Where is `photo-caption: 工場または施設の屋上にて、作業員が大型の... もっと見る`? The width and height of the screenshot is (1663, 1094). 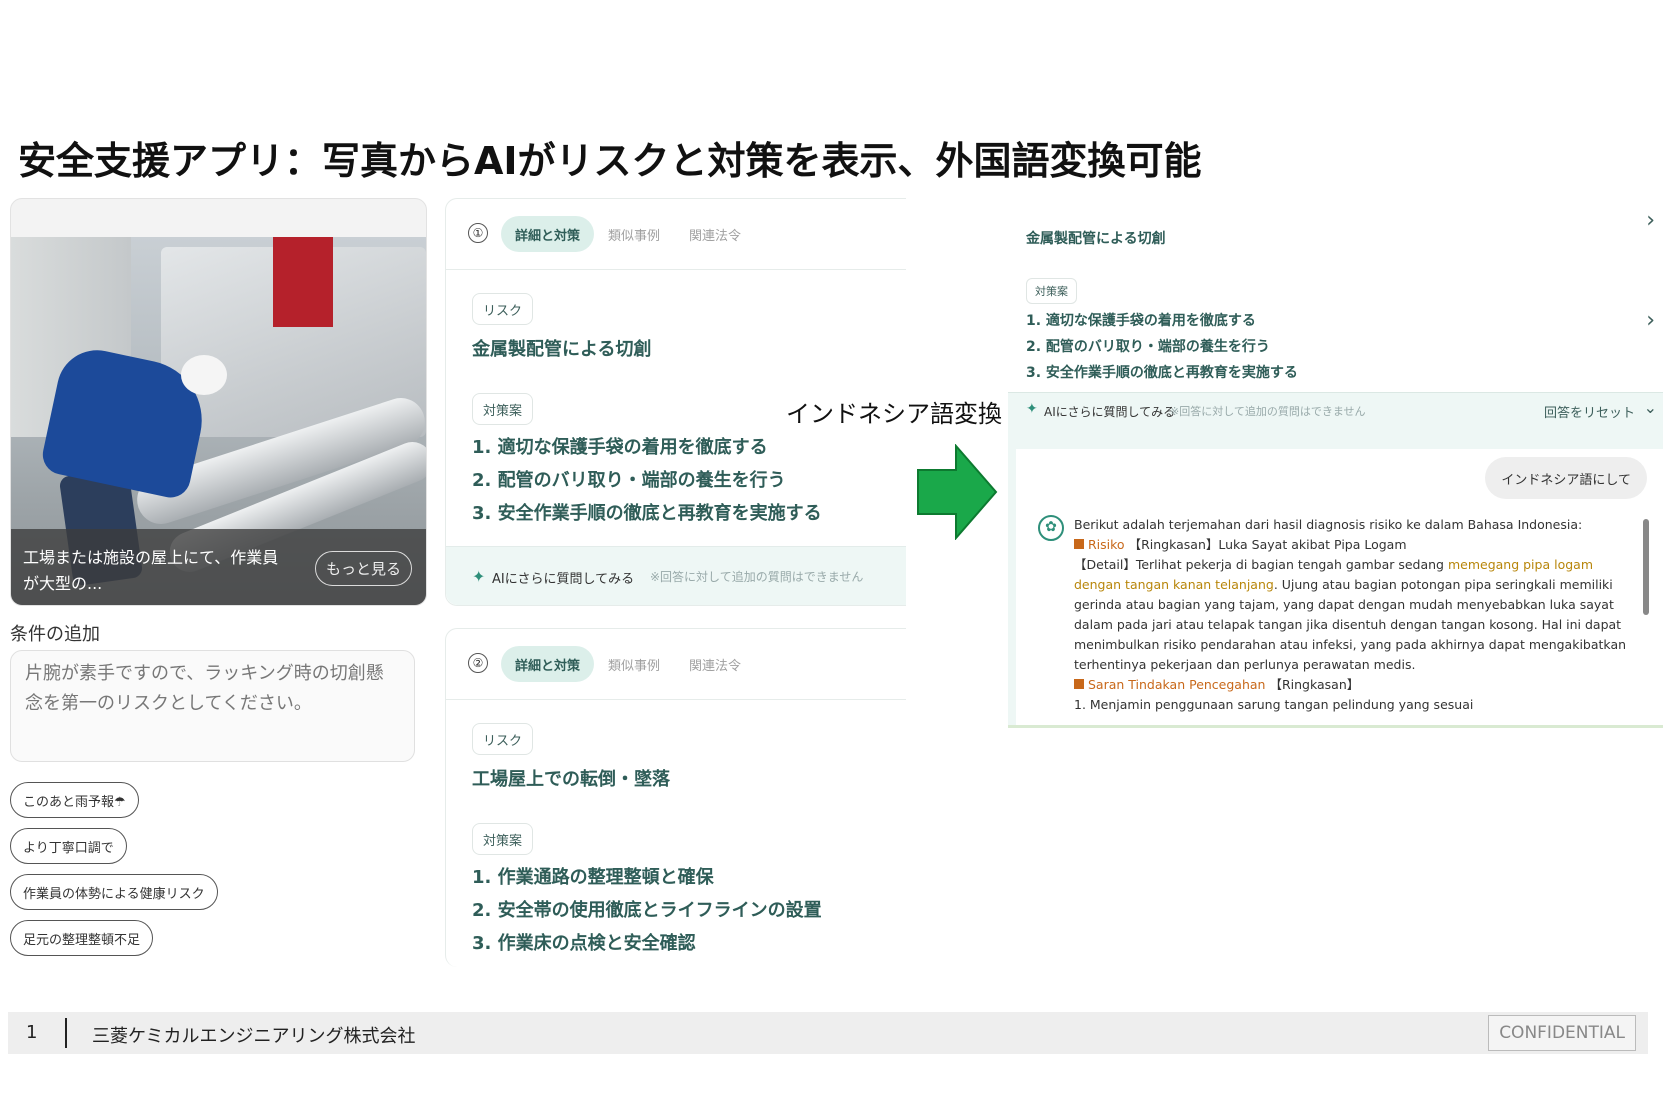 photo-caption: 工場または施設の屋上にて、作業員が大型の... もっと見る is located at coordinates (218, 567).